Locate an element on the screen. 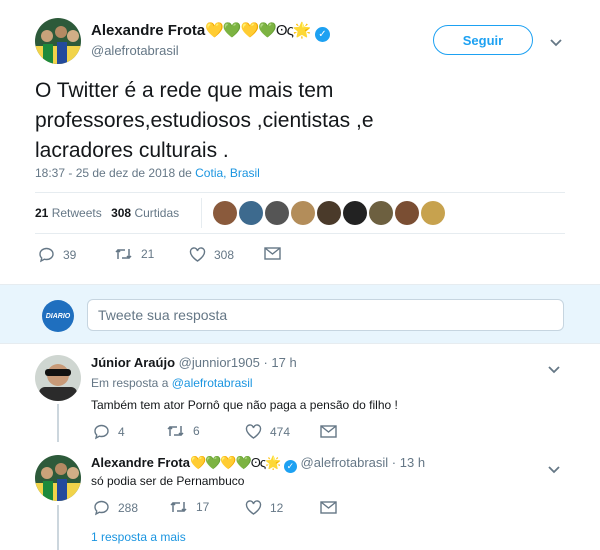  reply-action: 4 is located at coordinates (109, 432).